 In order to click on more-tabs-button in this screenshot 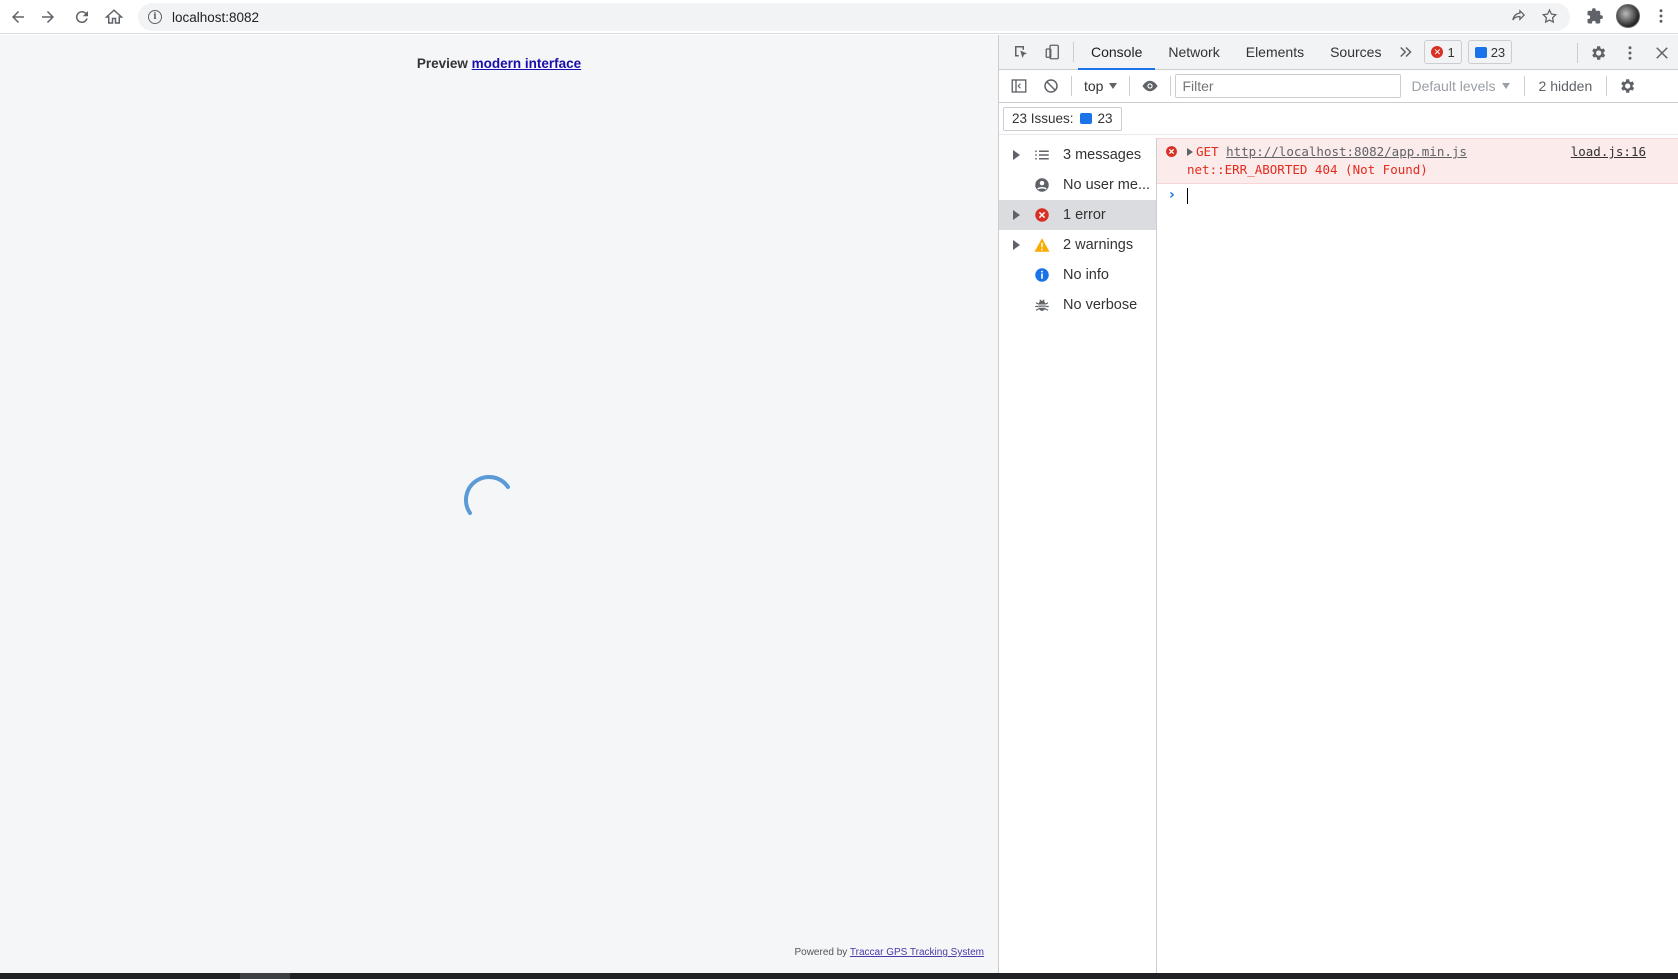, I will do `click(1406, 52)`.